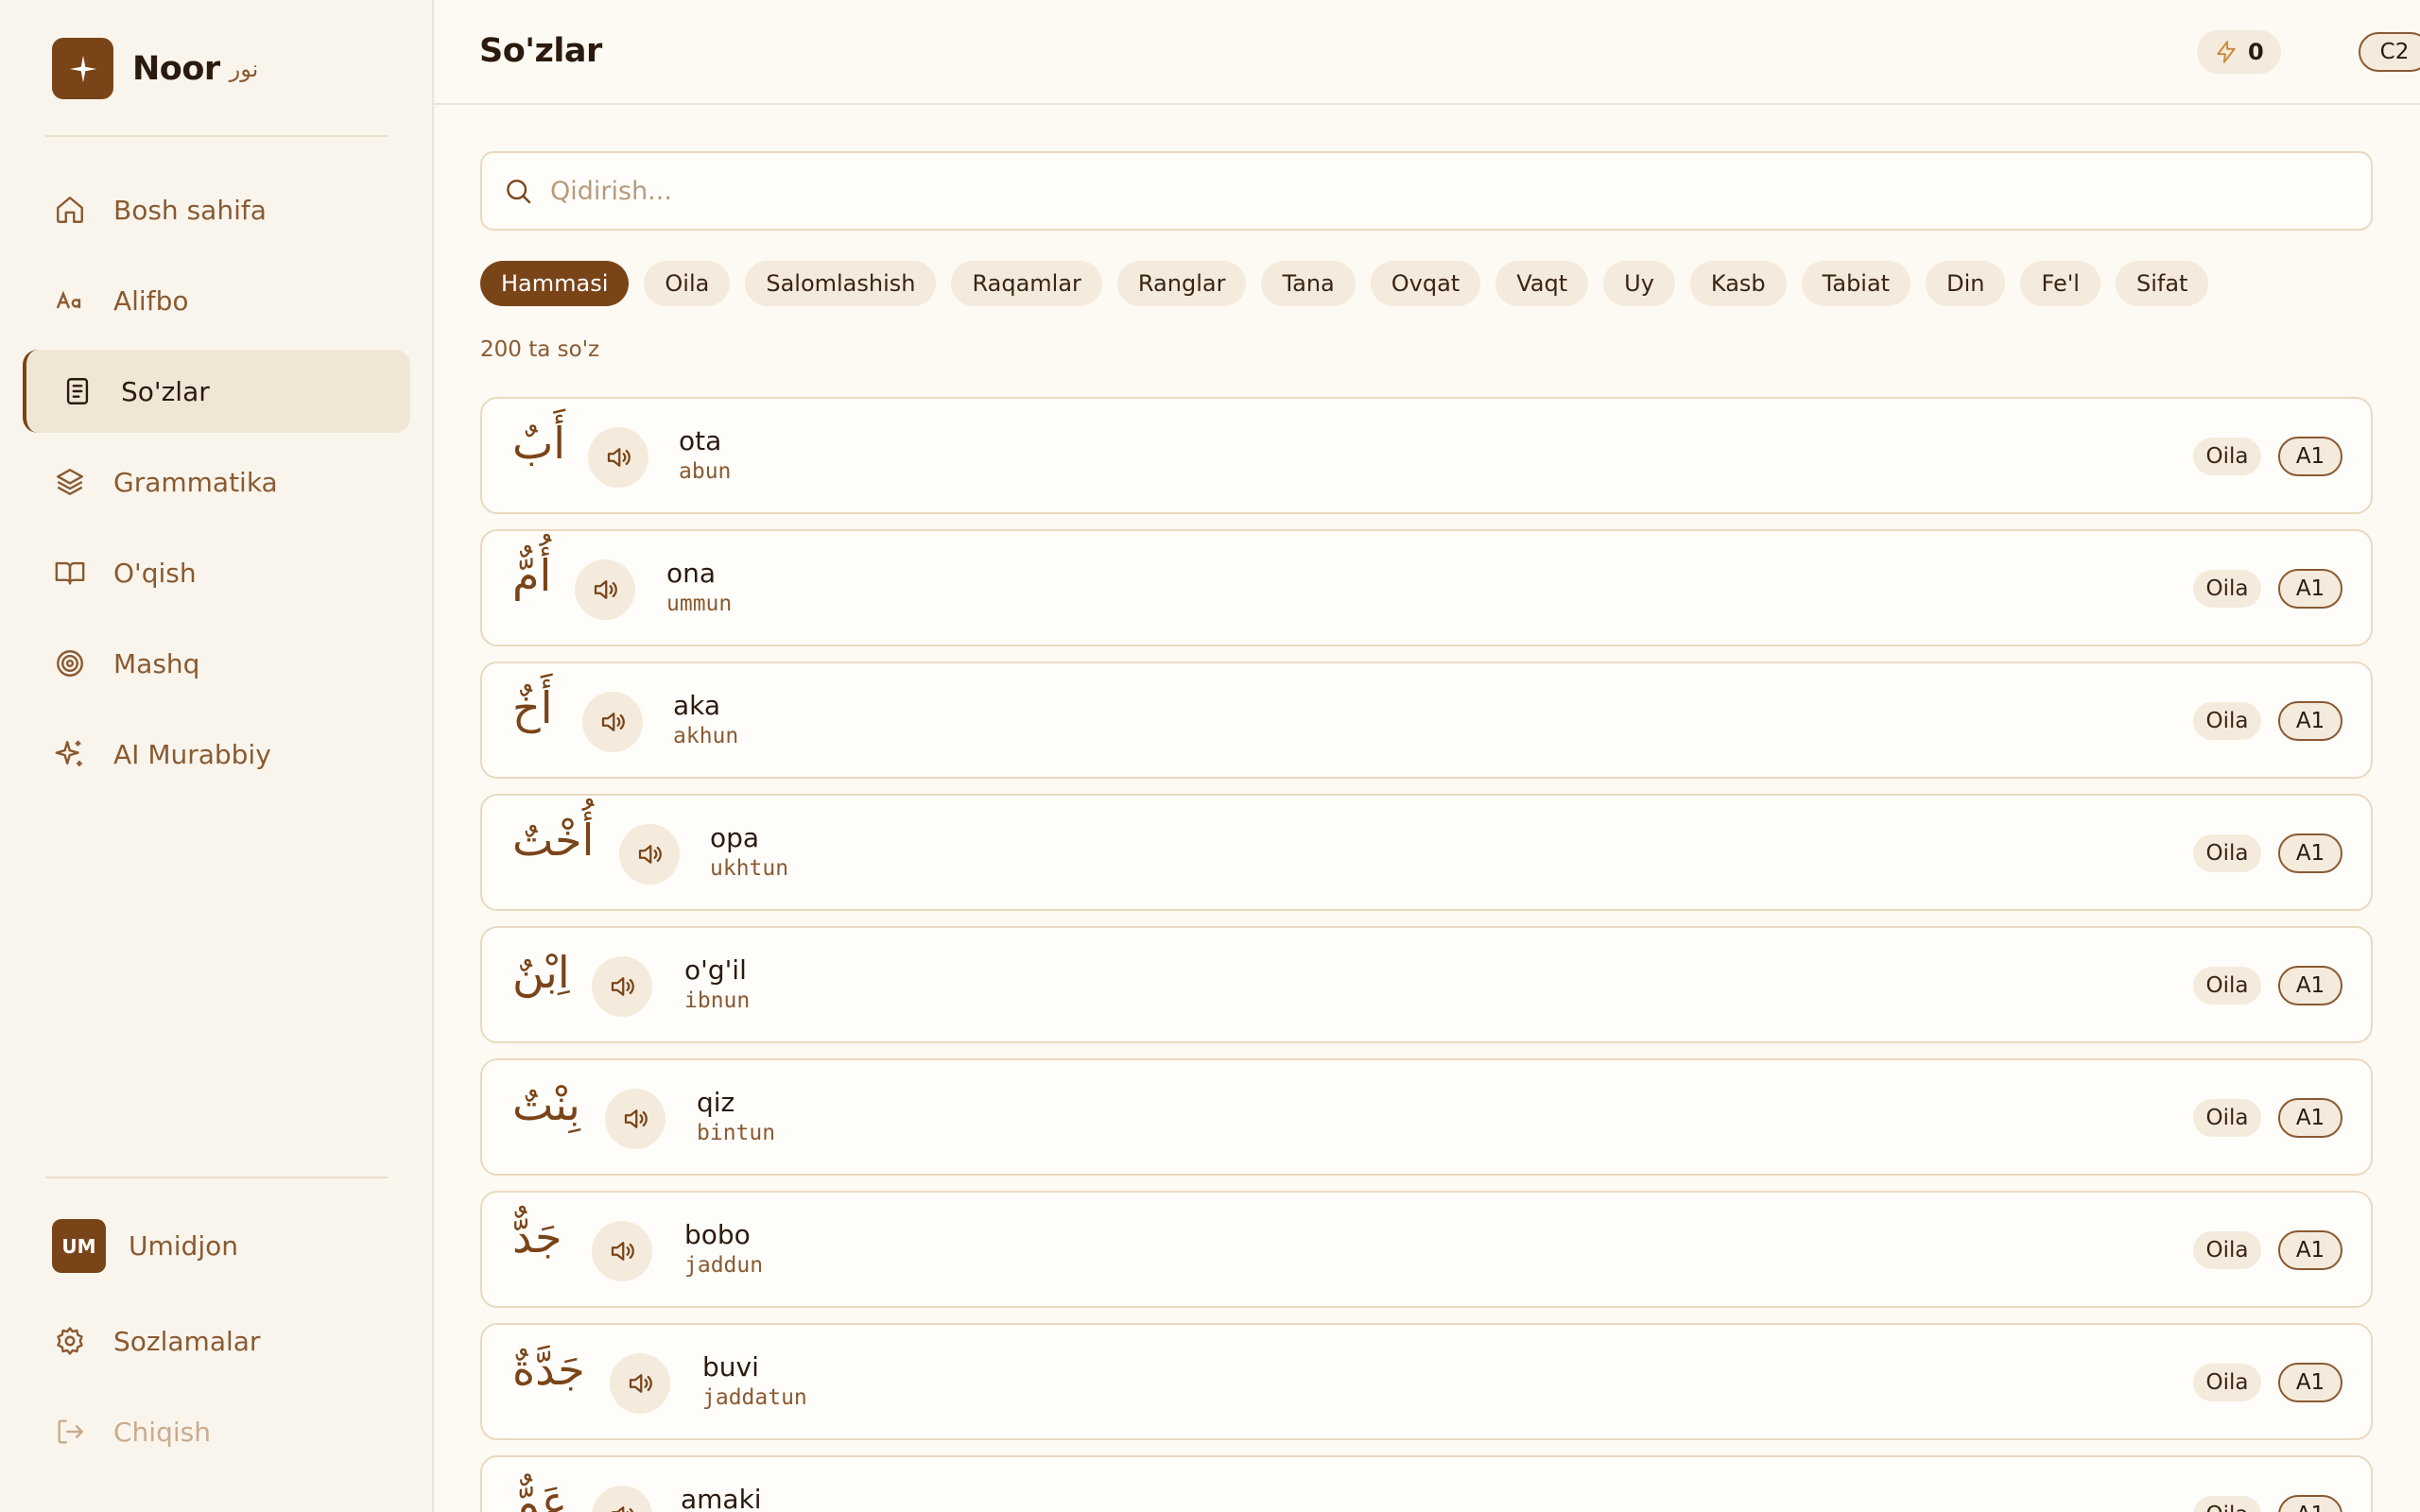 This screenshot has height=1512, width=2420. What do you see at coordinates (539, 443) in the screenshot?
I see `word-arabic: أَبٌ` at bounding box center [539, 443].